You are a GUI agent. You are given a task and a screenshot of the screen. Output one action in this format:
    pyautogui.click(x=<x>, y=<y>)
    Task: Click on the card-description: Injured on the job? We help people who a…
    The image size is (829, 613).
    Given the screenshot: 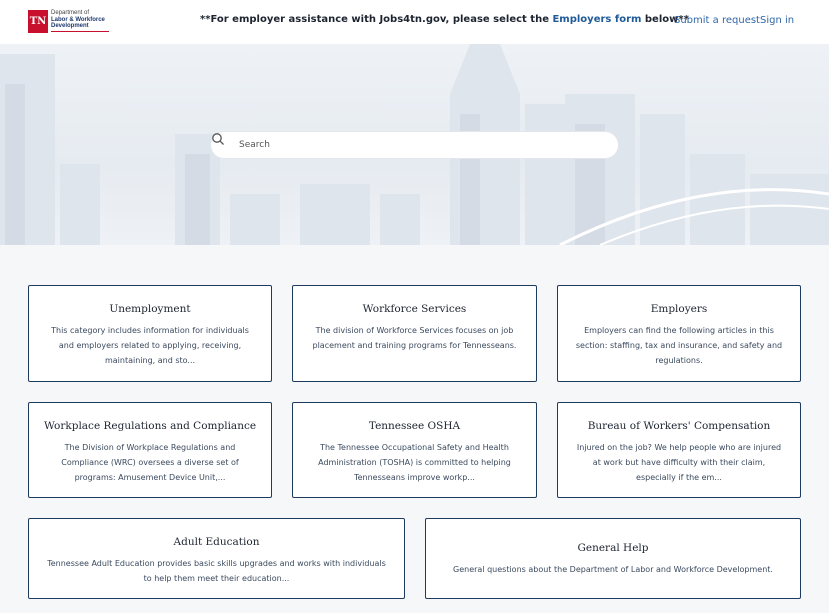 What is the action you would take?
    pyautogui.click(x=679, y=462)
    